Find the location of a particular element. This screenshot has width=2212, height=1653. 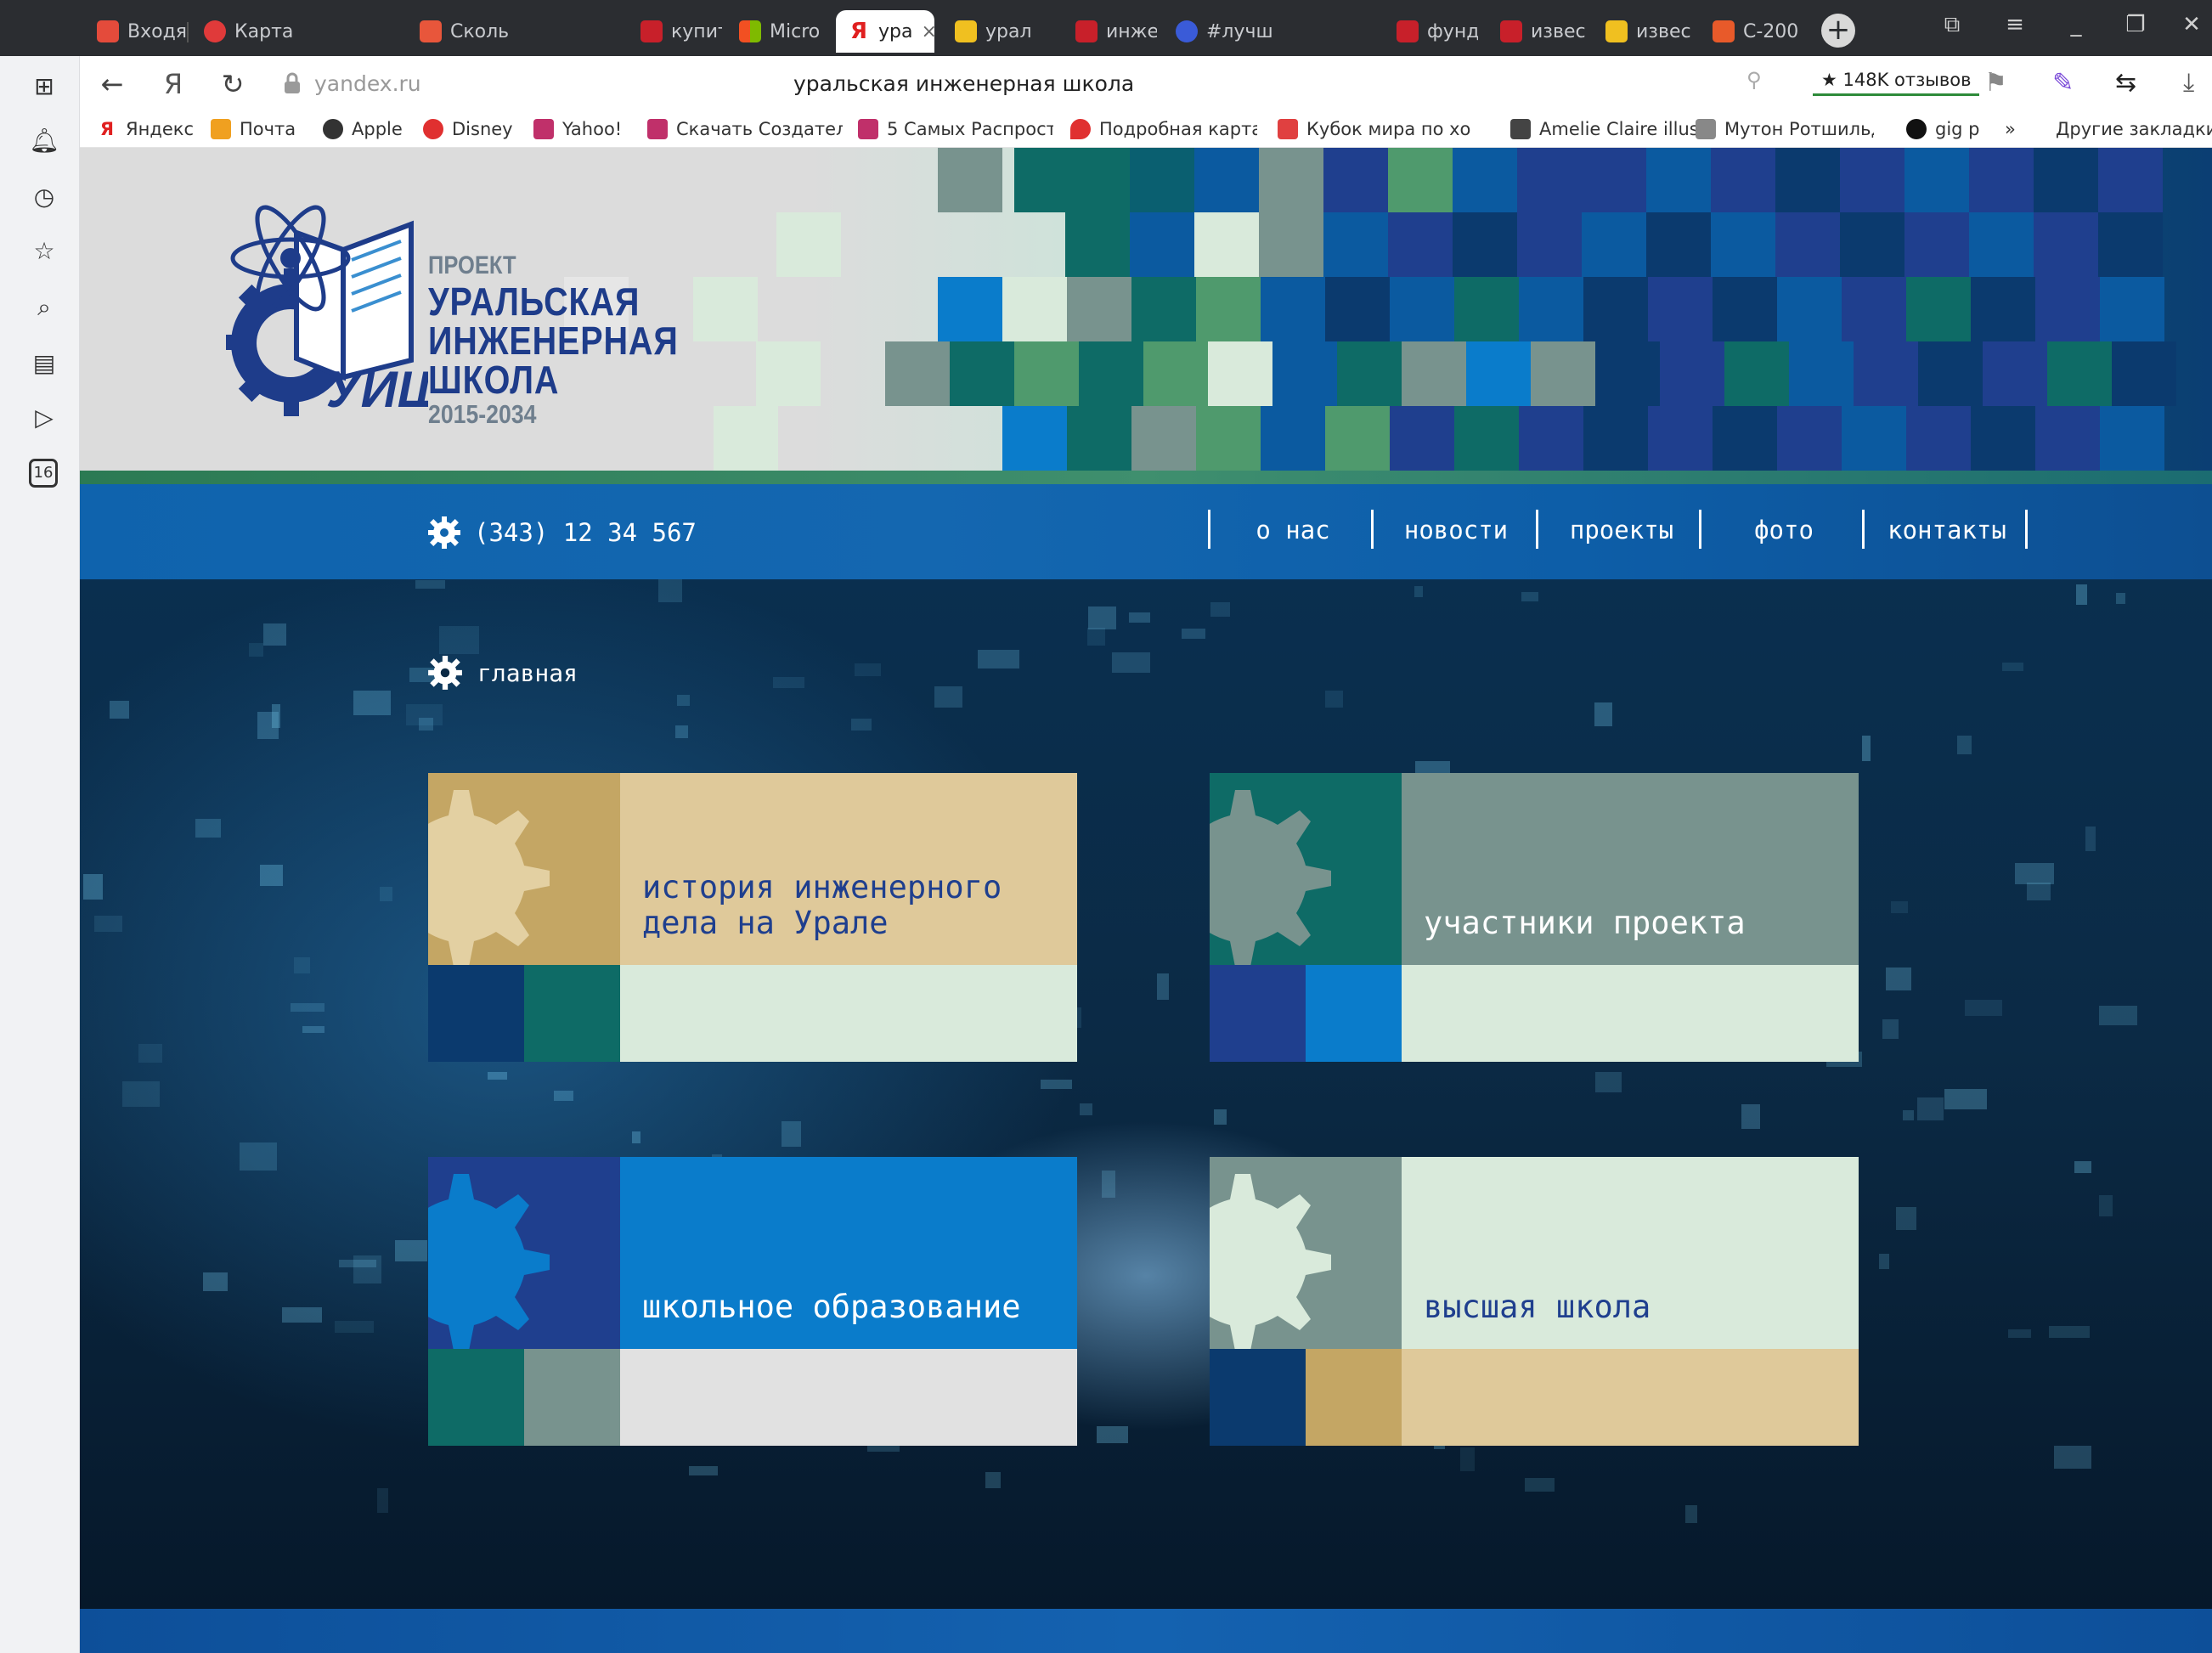

bookmark-item: Подробная карта is located at coordinates (1164, 129).